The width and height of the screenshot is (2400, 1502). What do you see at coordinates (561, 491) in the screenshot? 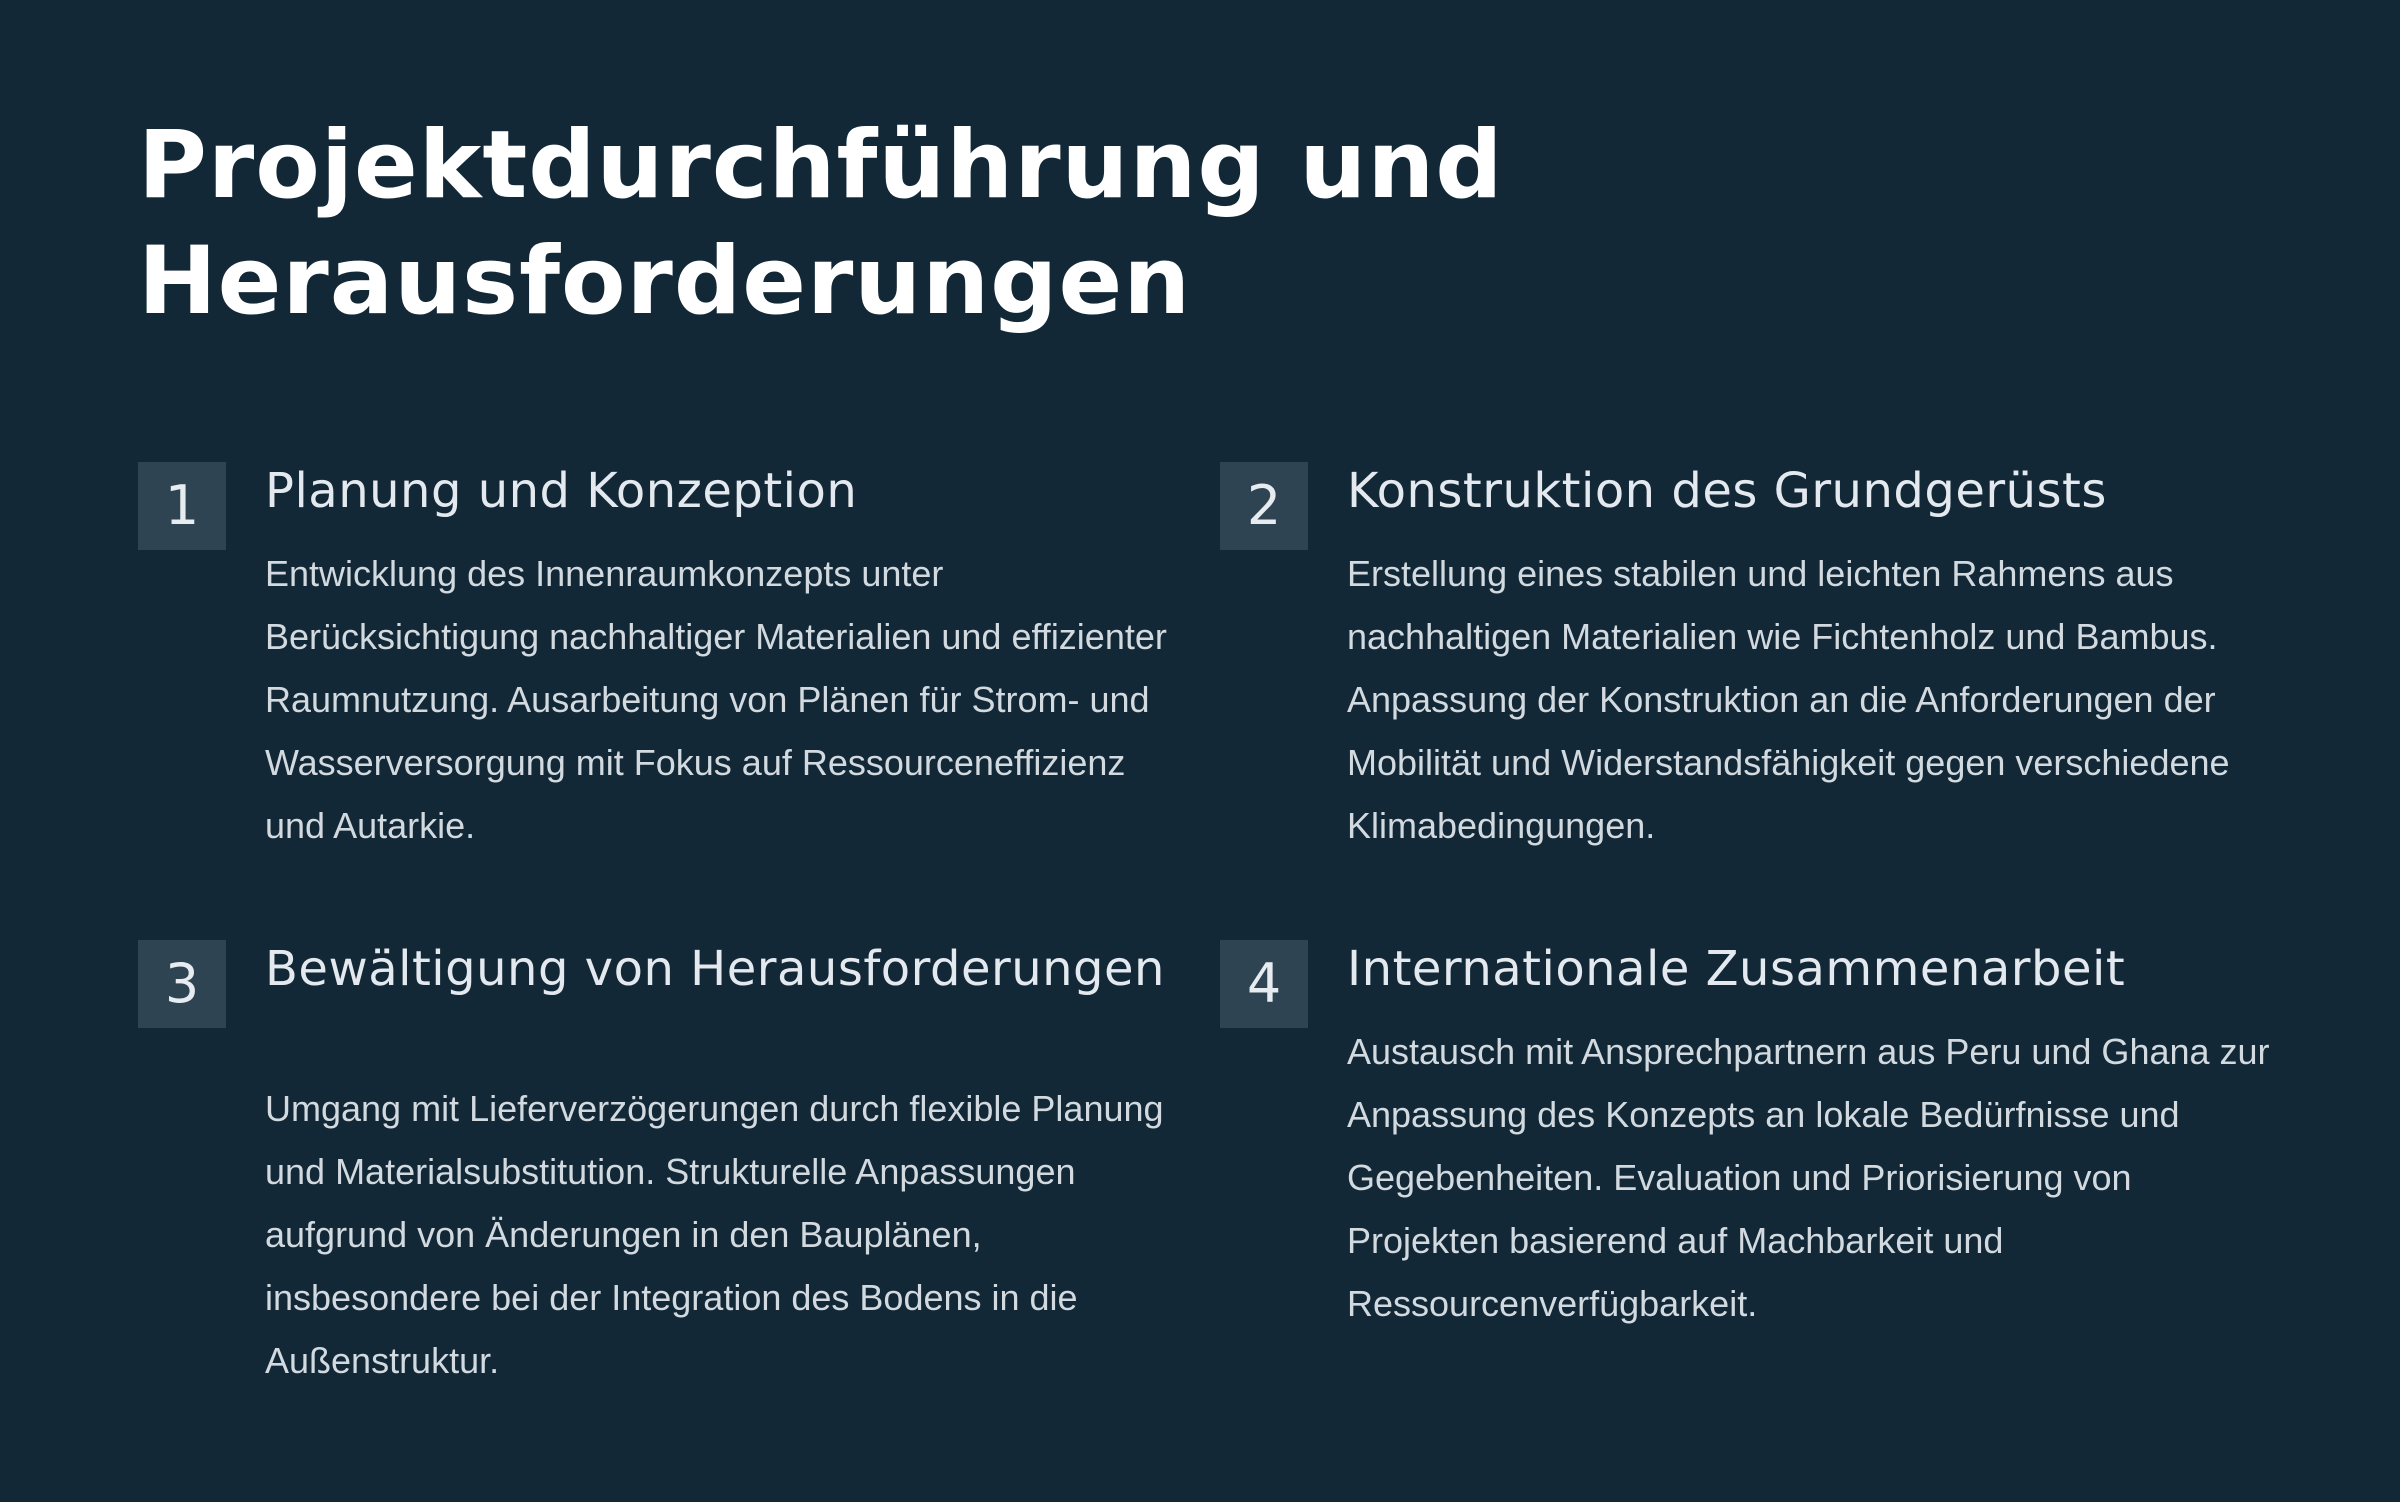
I see `step-heading: Planung und Konzeption` at bounding box center [561, 491].